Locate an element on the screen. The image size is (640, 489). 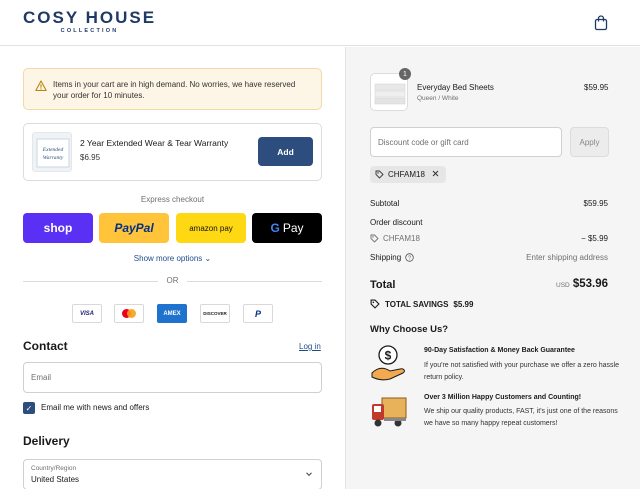
close-icon is located at coordinates (435, 173).